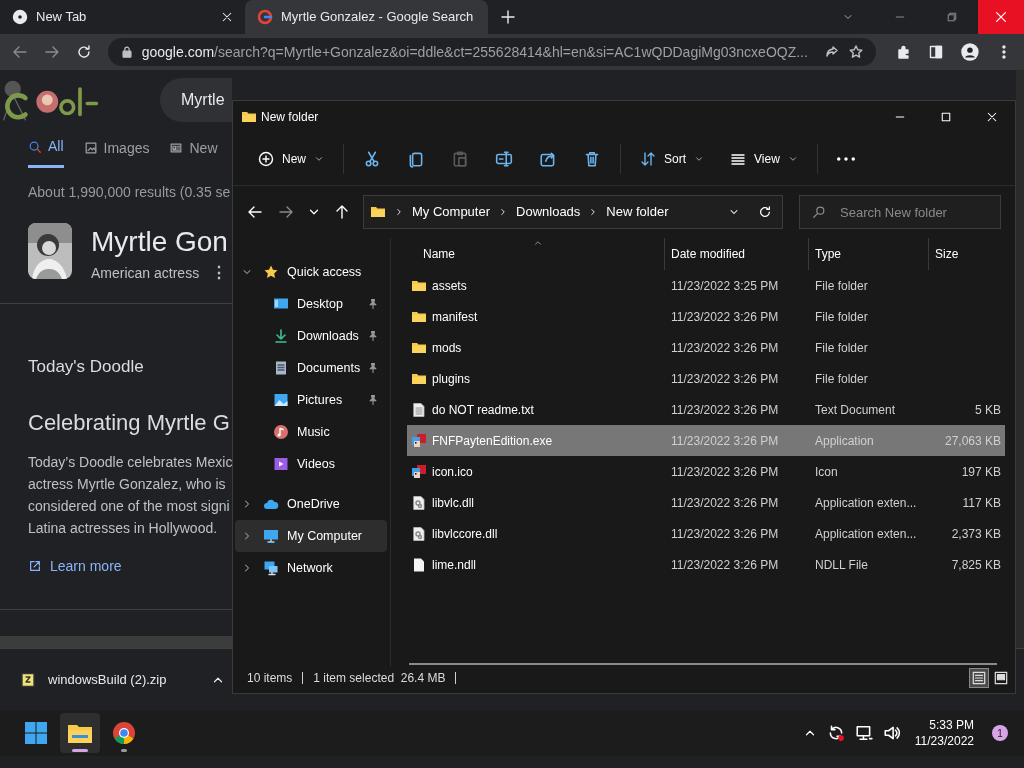 Image resolution: width=1024 pixels, height=768 pixels. I want to click on download-item: windowsBuild (2).zip, so click(122, 679).